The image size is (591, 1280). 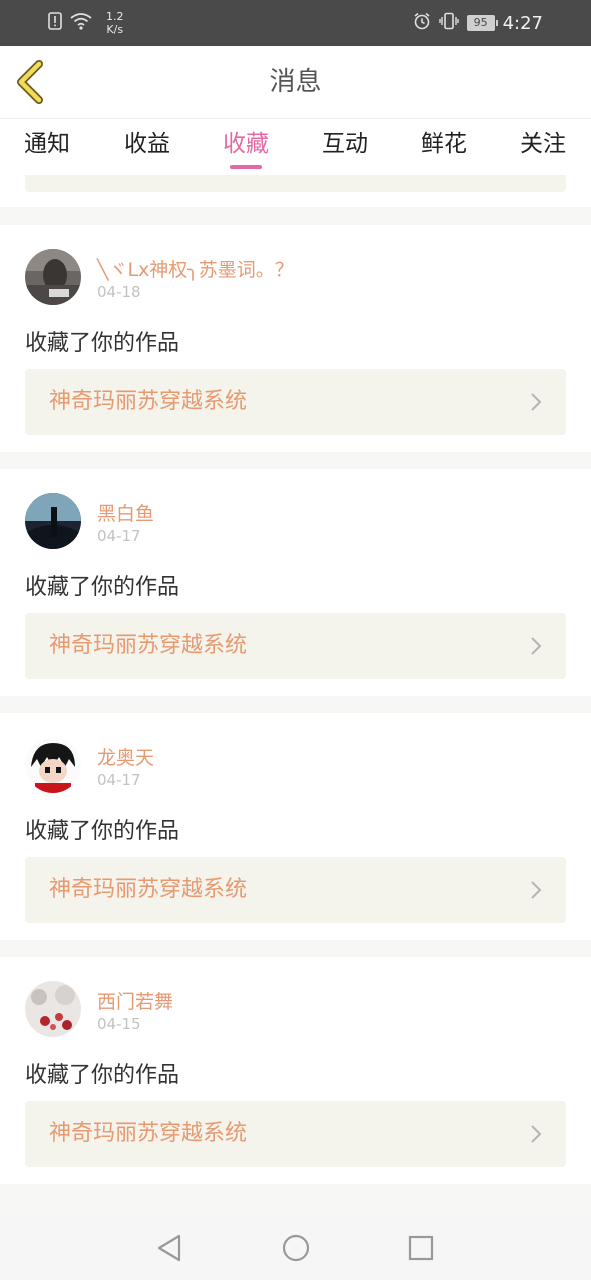 I want to click on tab-notifications: 通知, so click(x=47, y=147).